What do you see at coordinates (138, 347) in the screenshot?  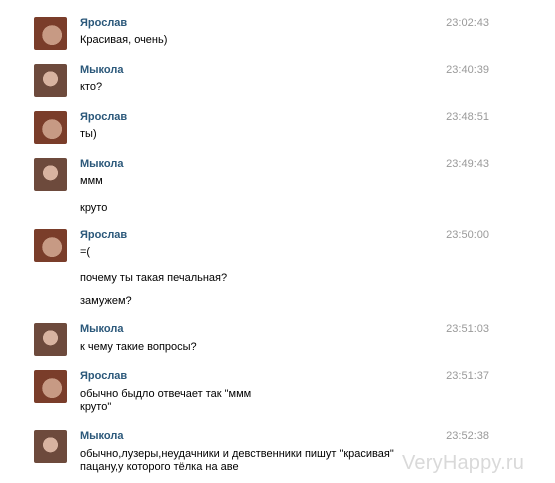 I see `message-text: к чему такие вопросы?` at bounding box center [138, 347].